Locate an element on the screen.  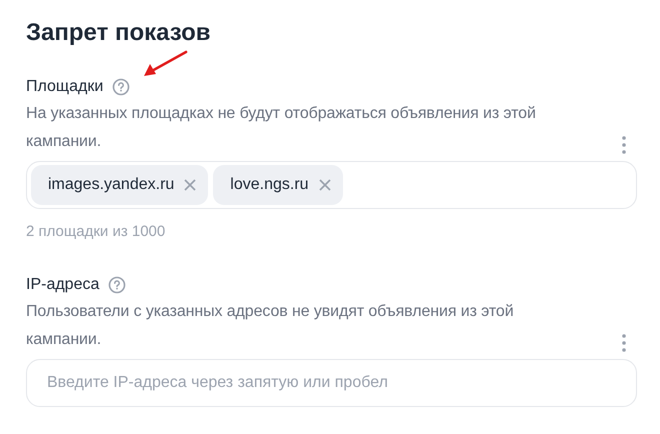
tag-text: love.ngs.ru is located at coordinates (269, 185).